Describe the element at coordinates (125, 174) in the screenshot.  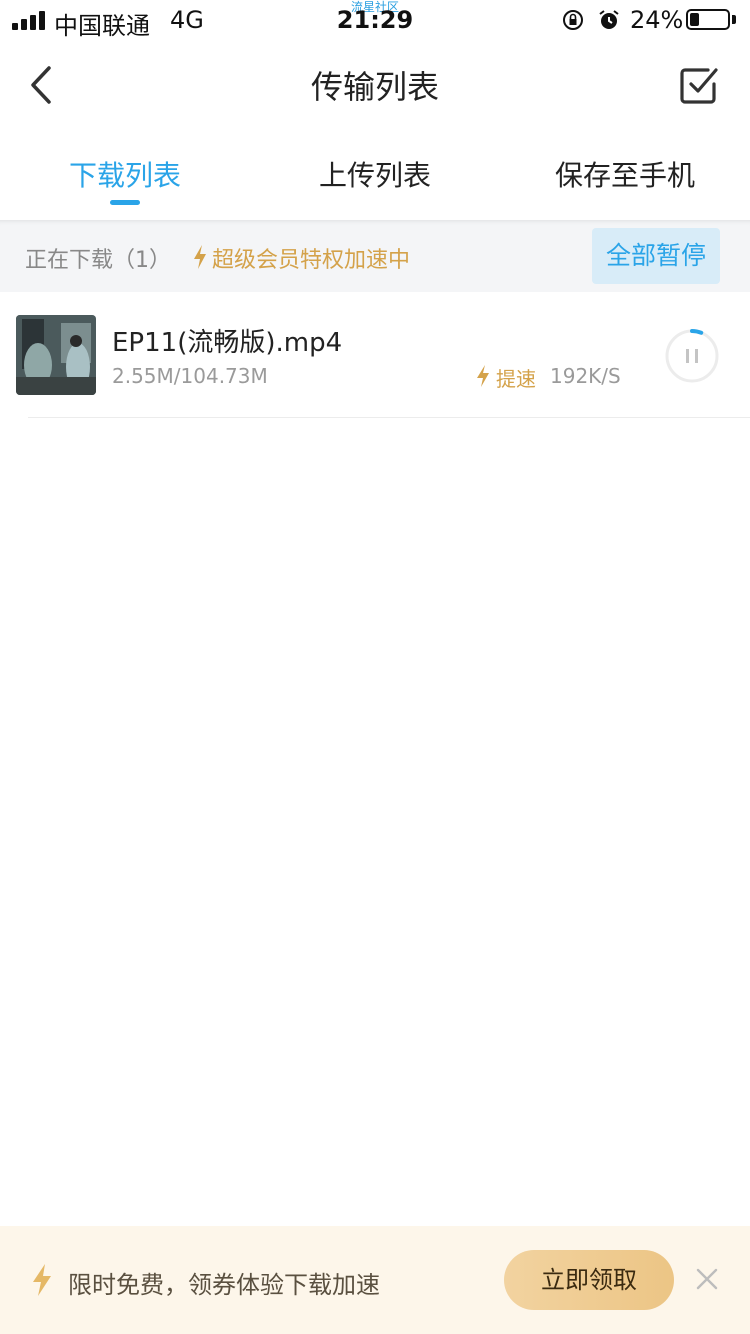
I see `tab-download-list: 下载列表` at that location.